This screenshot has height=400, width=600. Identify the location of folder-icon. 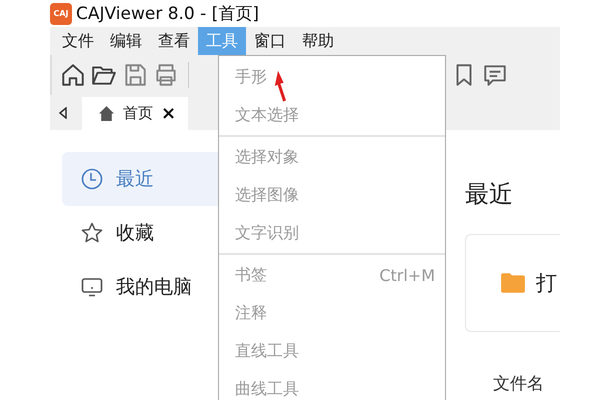
(513, 283).